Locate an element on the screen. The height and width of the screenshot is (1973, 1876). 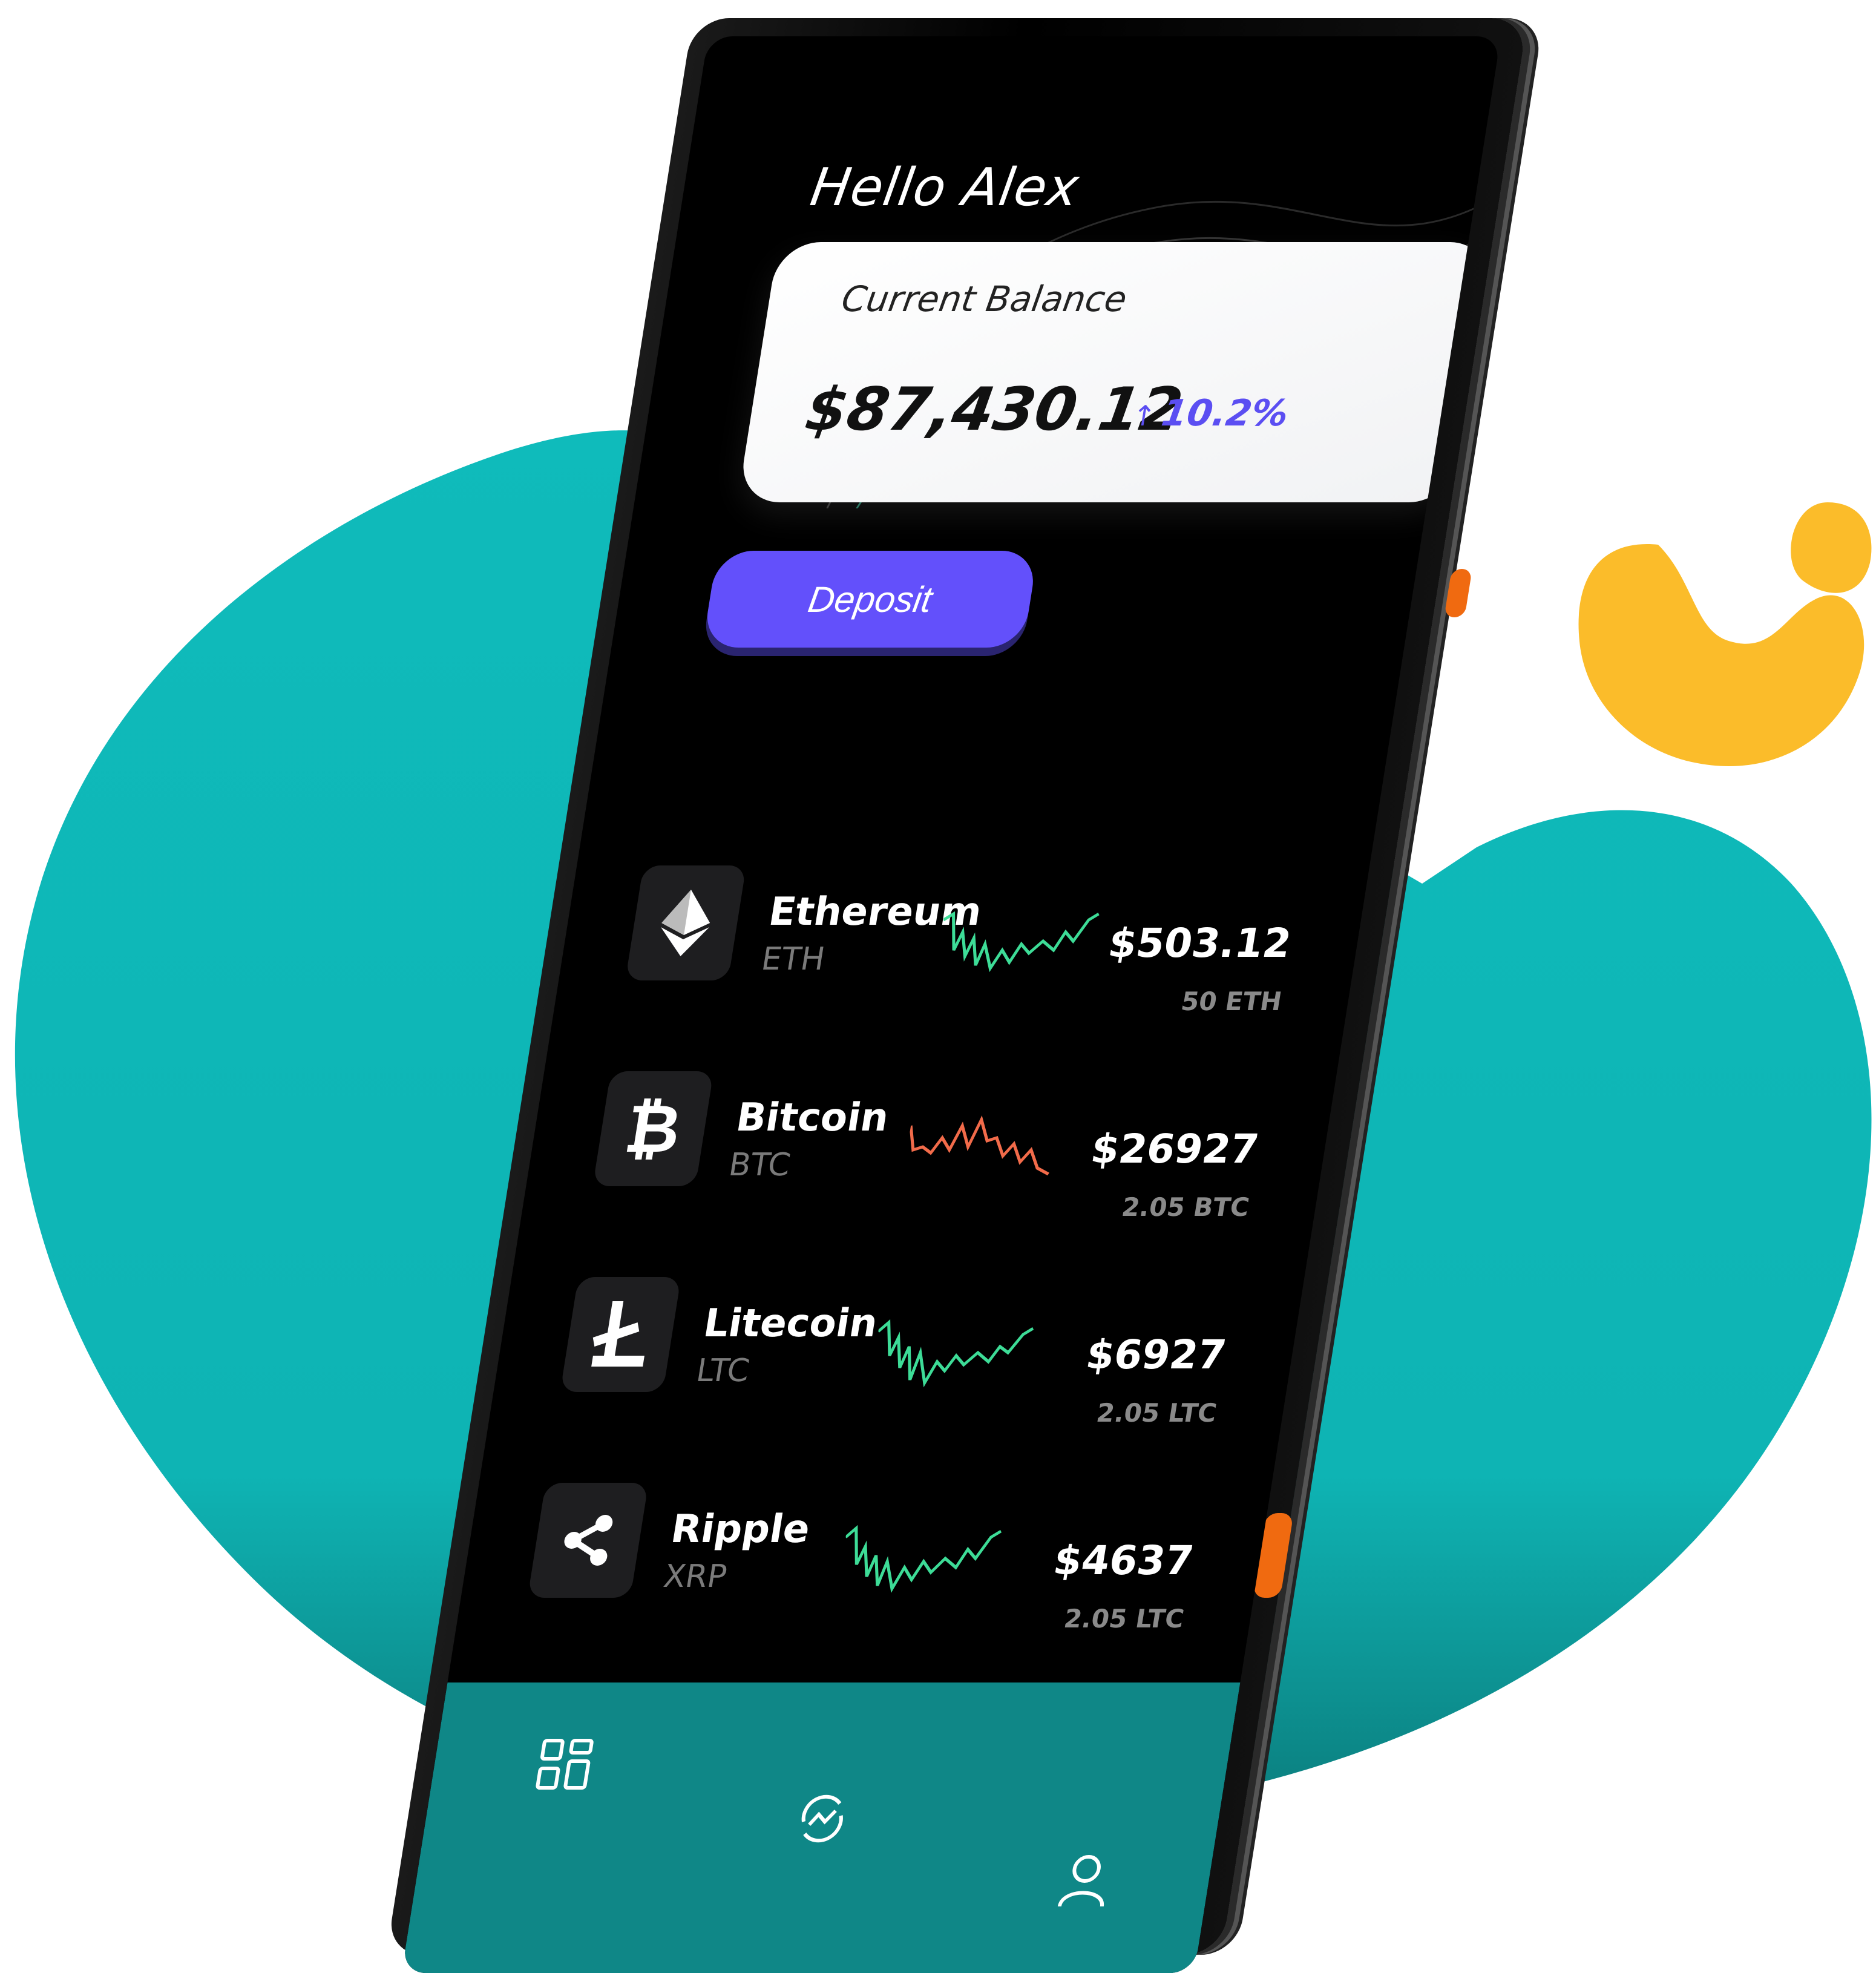
coin-holding: 50 ETH is located at coordinates (1231, 1001).